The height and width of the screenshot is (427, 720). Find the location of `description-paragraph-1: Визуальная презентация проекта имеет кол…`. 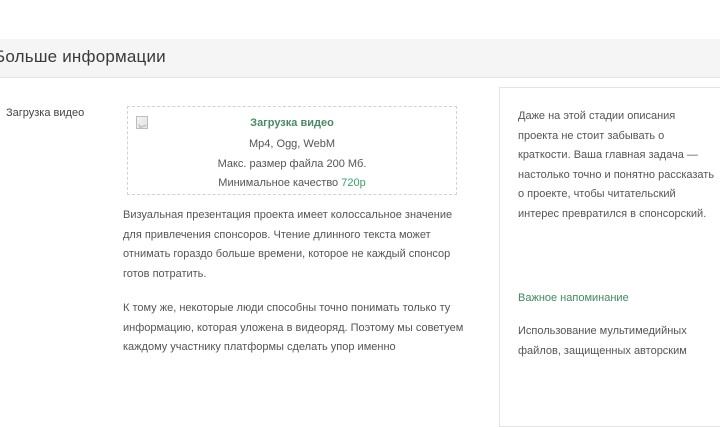

description-paragraph-1: Визуальная презентация проекта имеет кол… is located at coordinates (288, 244).